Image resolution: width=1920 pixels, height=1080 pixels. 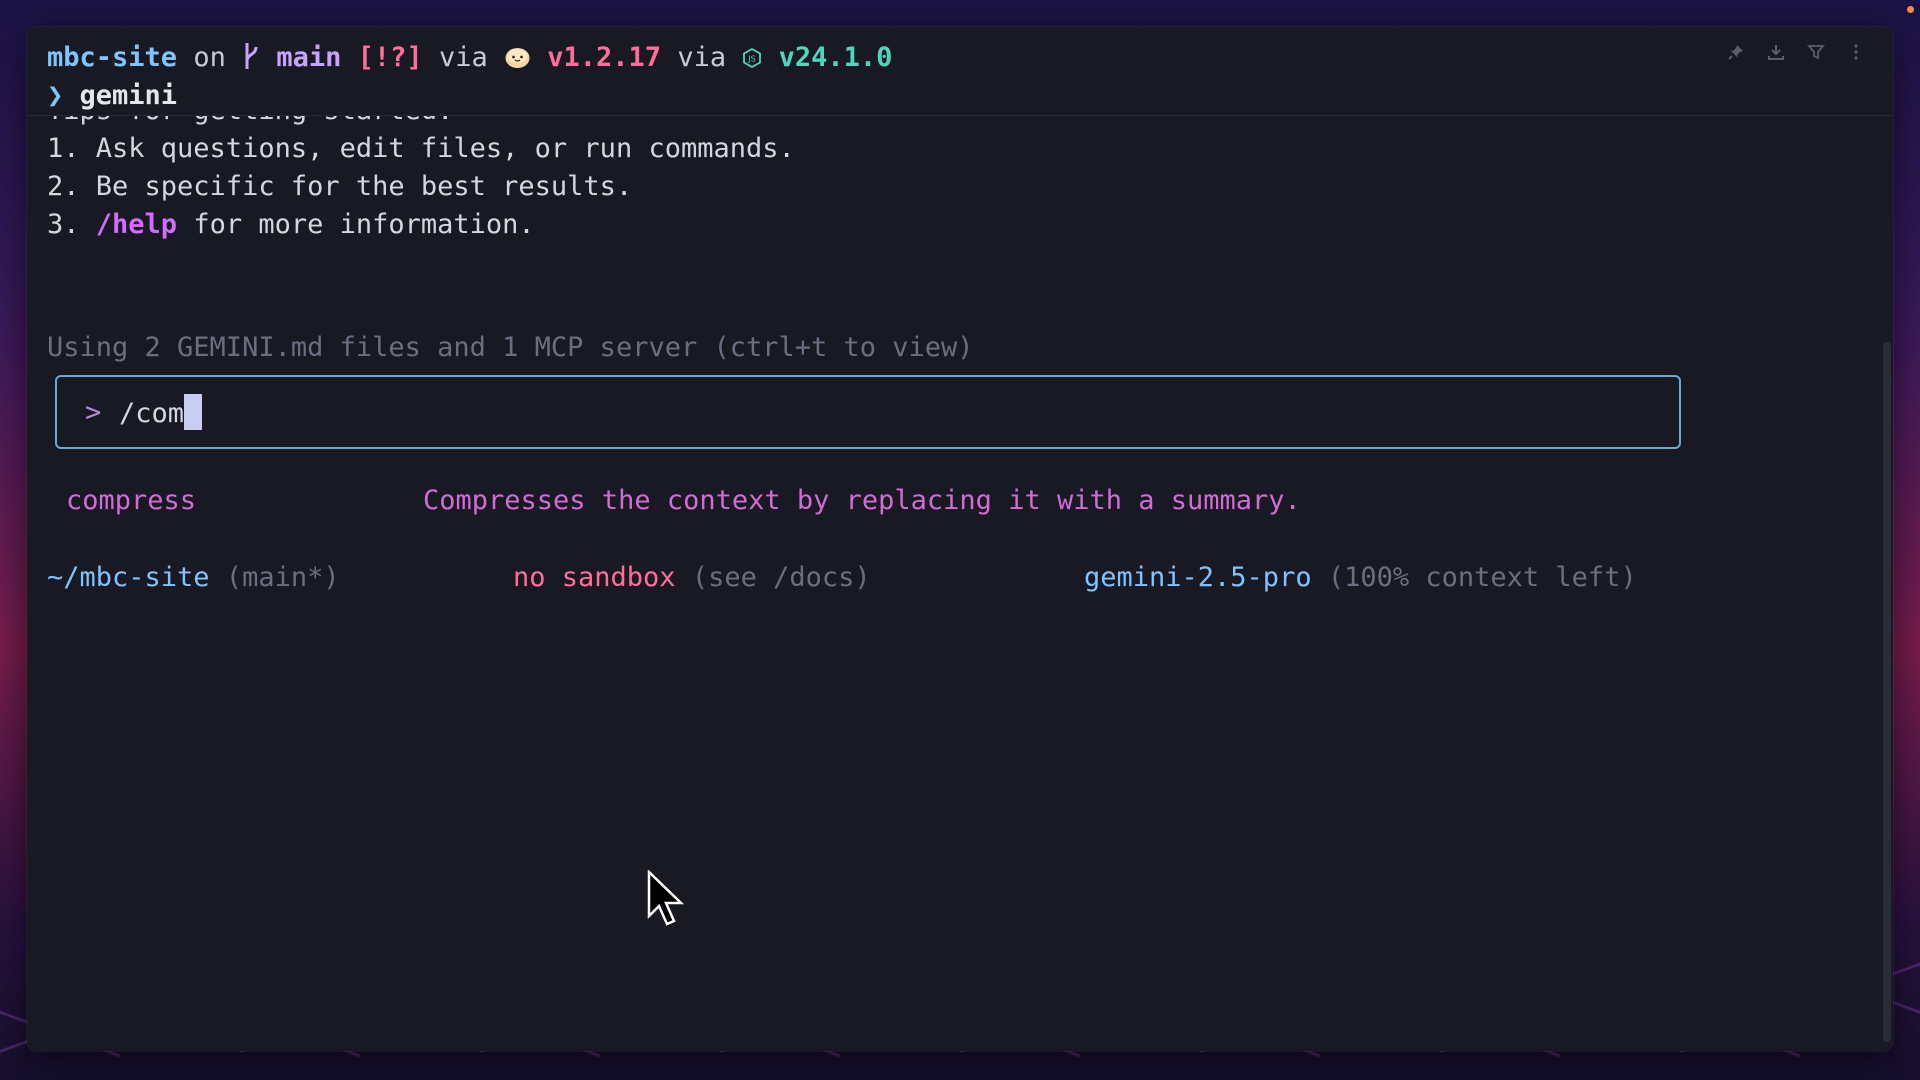 I want to click on more-vertical-icon, so click(x=1856, y=52).